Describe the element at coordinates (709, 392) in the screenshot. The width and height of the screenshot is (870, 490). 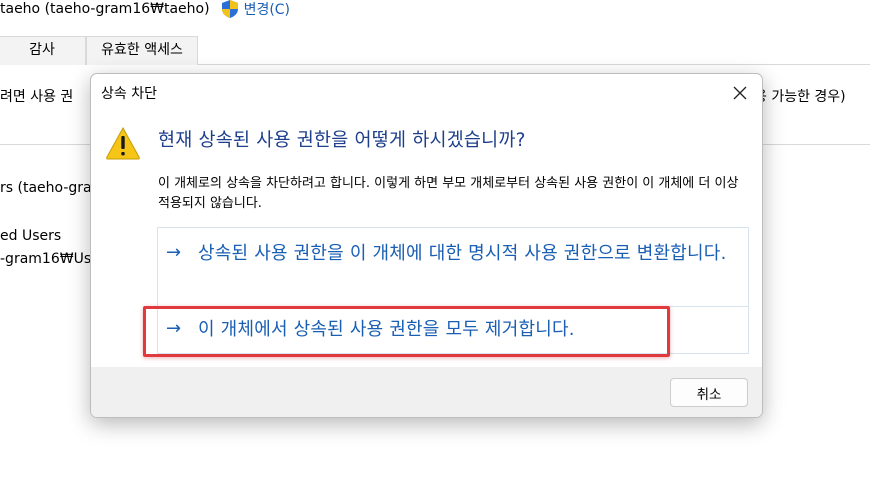
I see `cancel-button: 취소` at that location.